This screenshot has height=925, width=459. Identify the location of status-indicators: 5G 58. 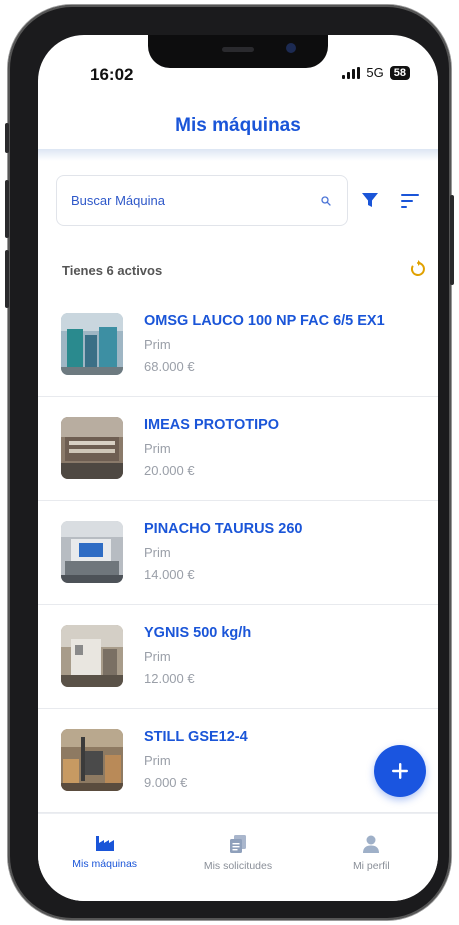
(376, 72).